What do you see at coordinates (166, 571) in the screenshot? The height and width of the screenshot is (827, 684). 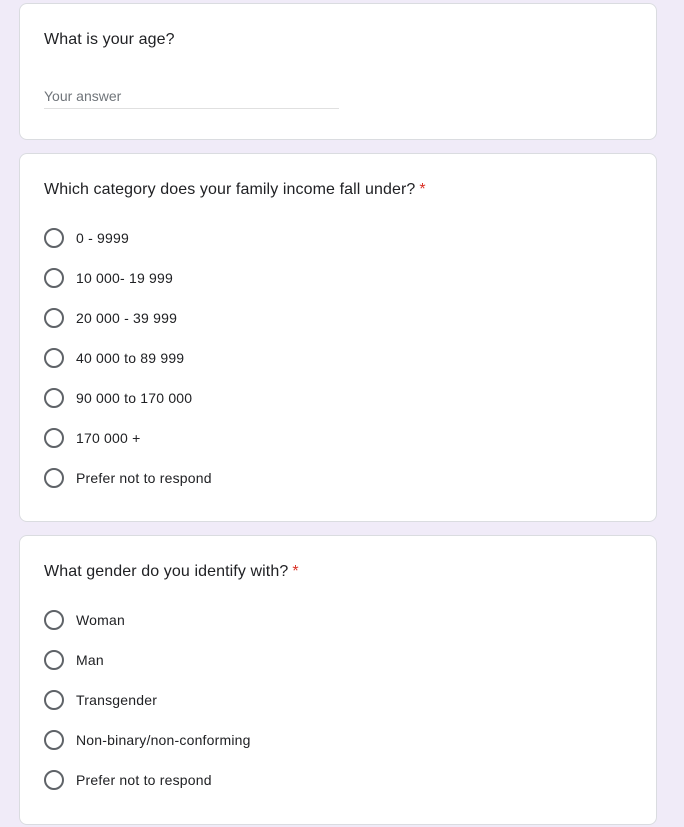 I see `gender-question-text: What gender do you identify with?` at bounding box center [166, 571].